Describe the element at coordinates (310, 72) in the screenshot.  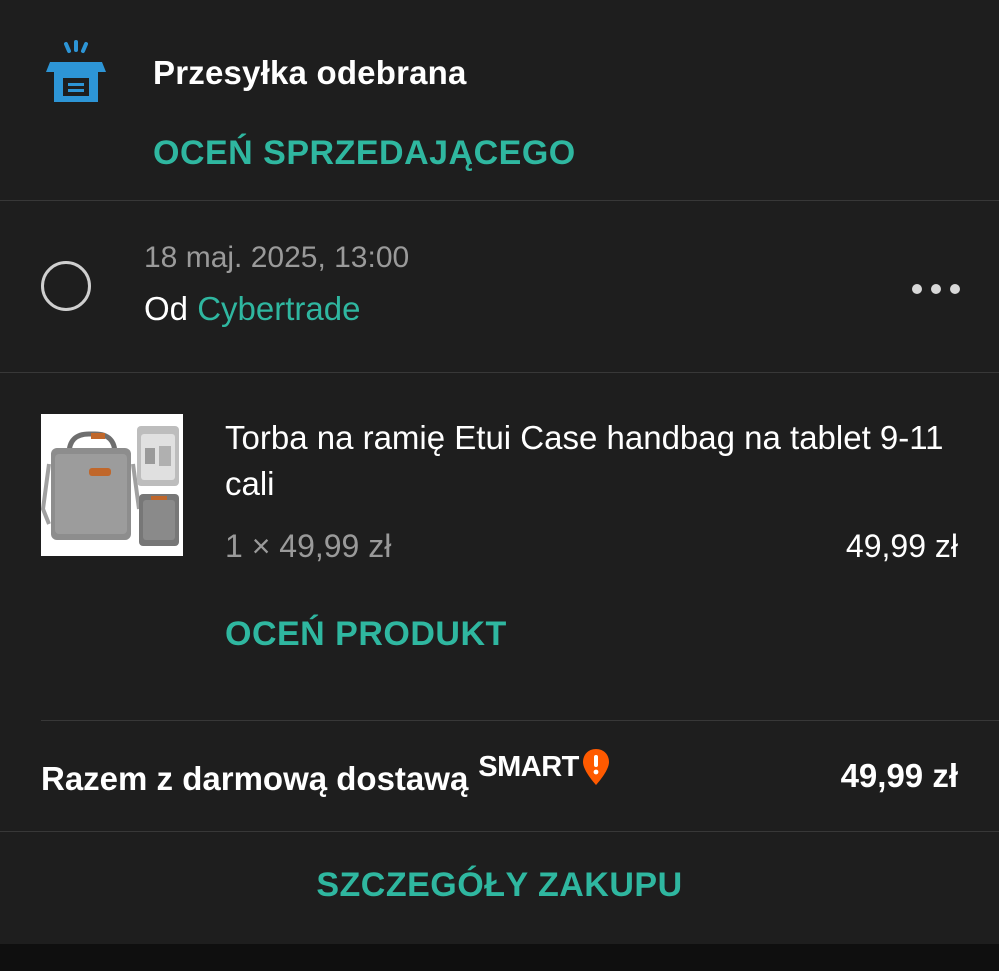
I see `status-title: Przesyłka odebrana` at that location.